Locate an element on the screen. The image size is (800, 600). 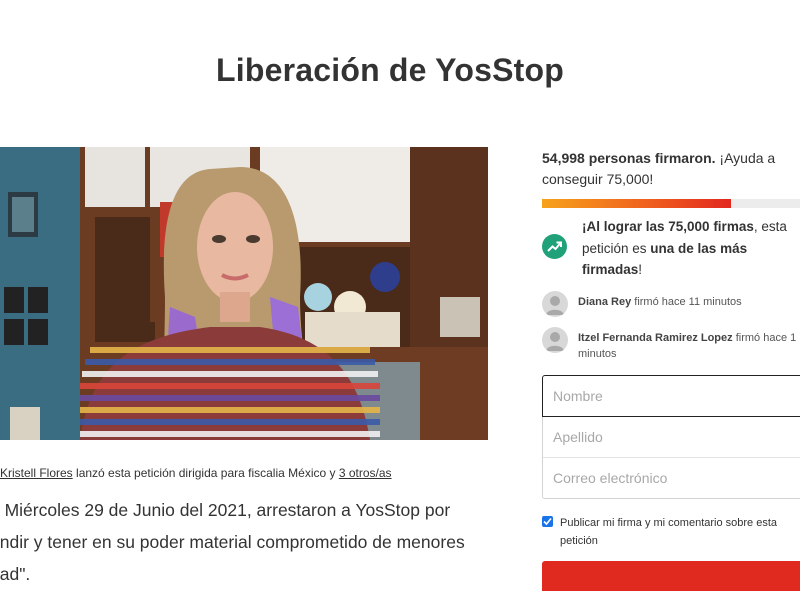
signature-count-number: 54,998 personas firmaron. is located at coordinates (629, 158).